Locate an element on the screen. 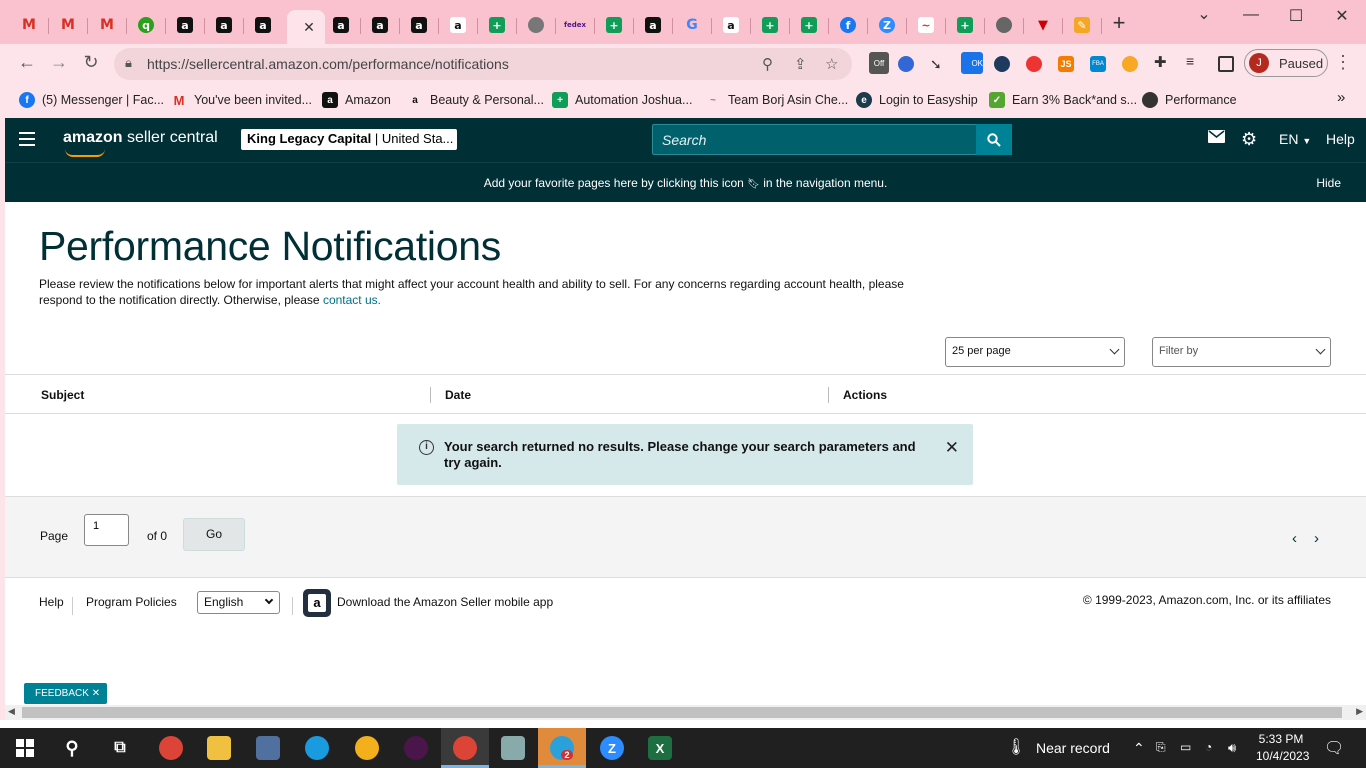  search-button is located at coordinates (994, 139).